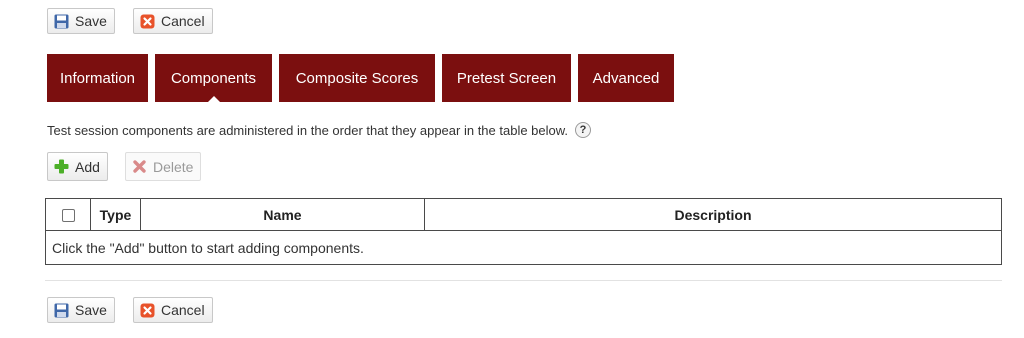 The width and height of the screenshot is (1024, 338). I want to click on delete-button: Delete, so click(163, 166).